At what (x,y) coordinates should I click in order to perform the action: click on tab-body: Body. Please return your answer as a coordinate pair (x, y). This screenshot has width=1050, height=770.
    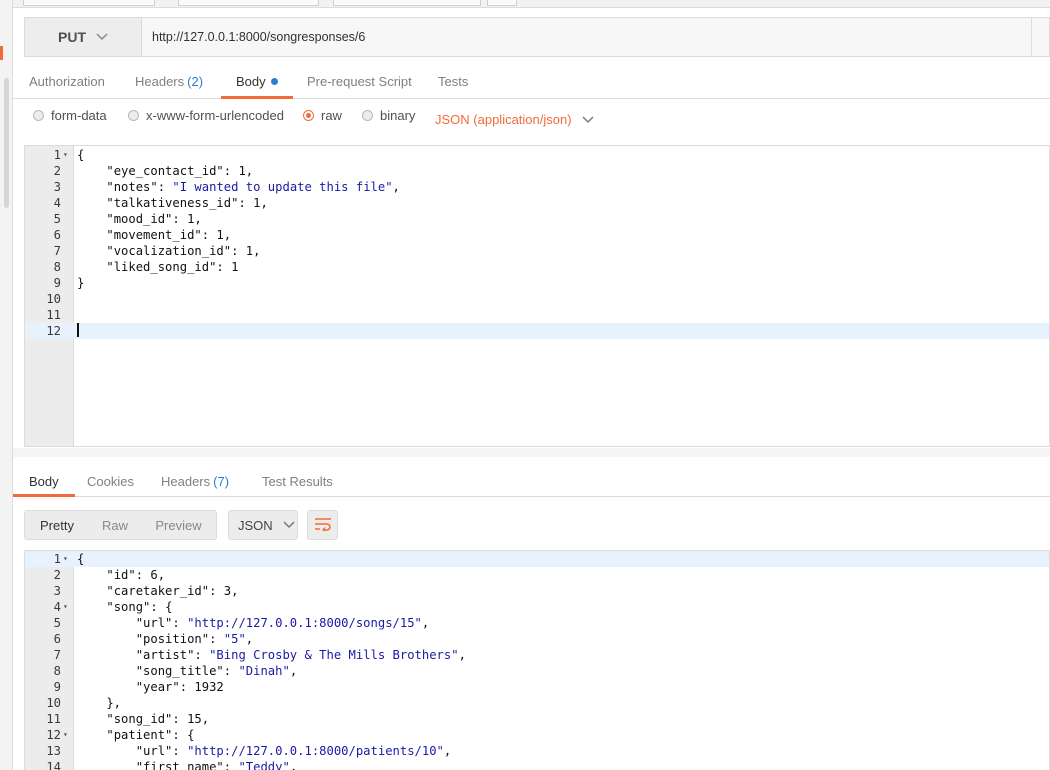
    Looking at the image, I should click on (257, 80).